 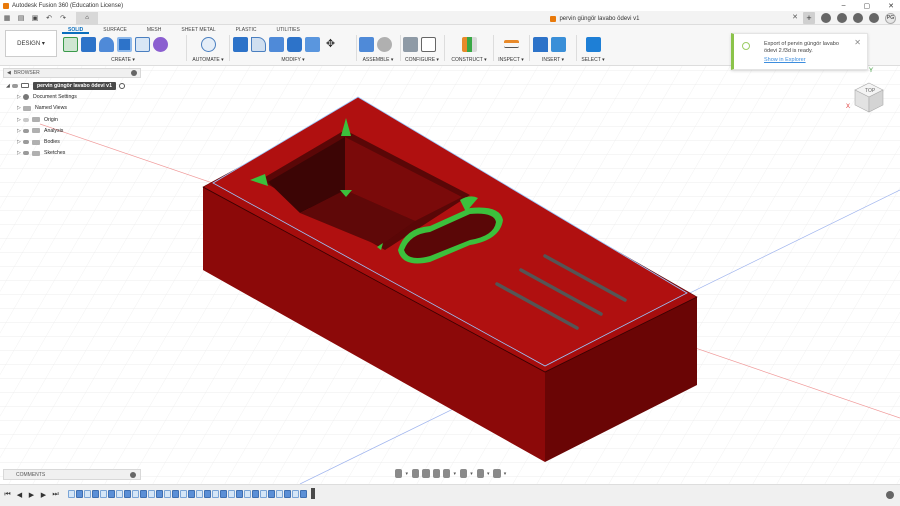 I want to click on play-icon: ▶, so click(x=31, y=495).